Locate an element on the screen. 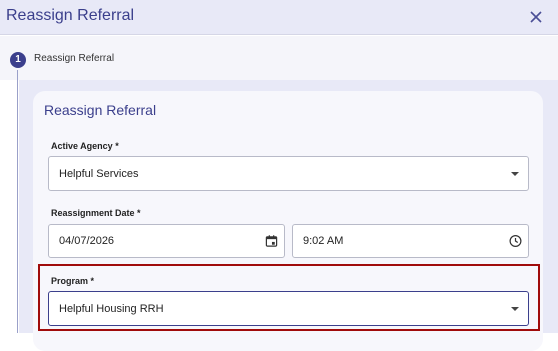 The width and height of the screenshot is (558, 351). form-title: Reassign Referral is located at coordinates (100, 110).